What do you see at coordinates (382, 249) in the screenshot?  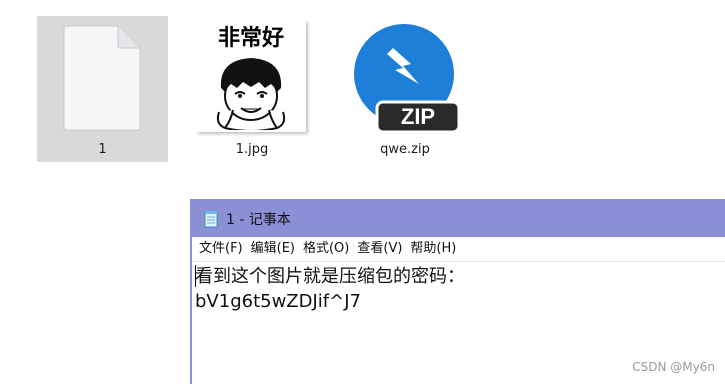 I see `menu-view: 查看(V)` at bounding box center [382, 249].